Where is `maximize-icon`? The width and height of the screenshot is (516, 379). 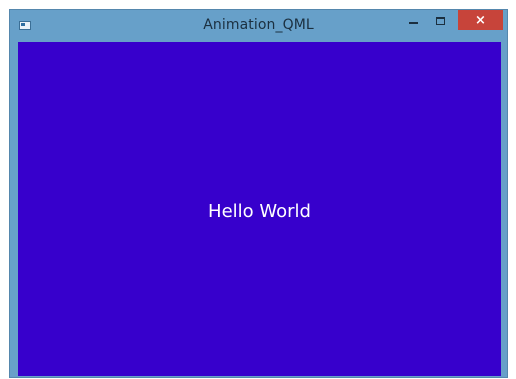
maximize-icon is located at coordinates (440, 21).